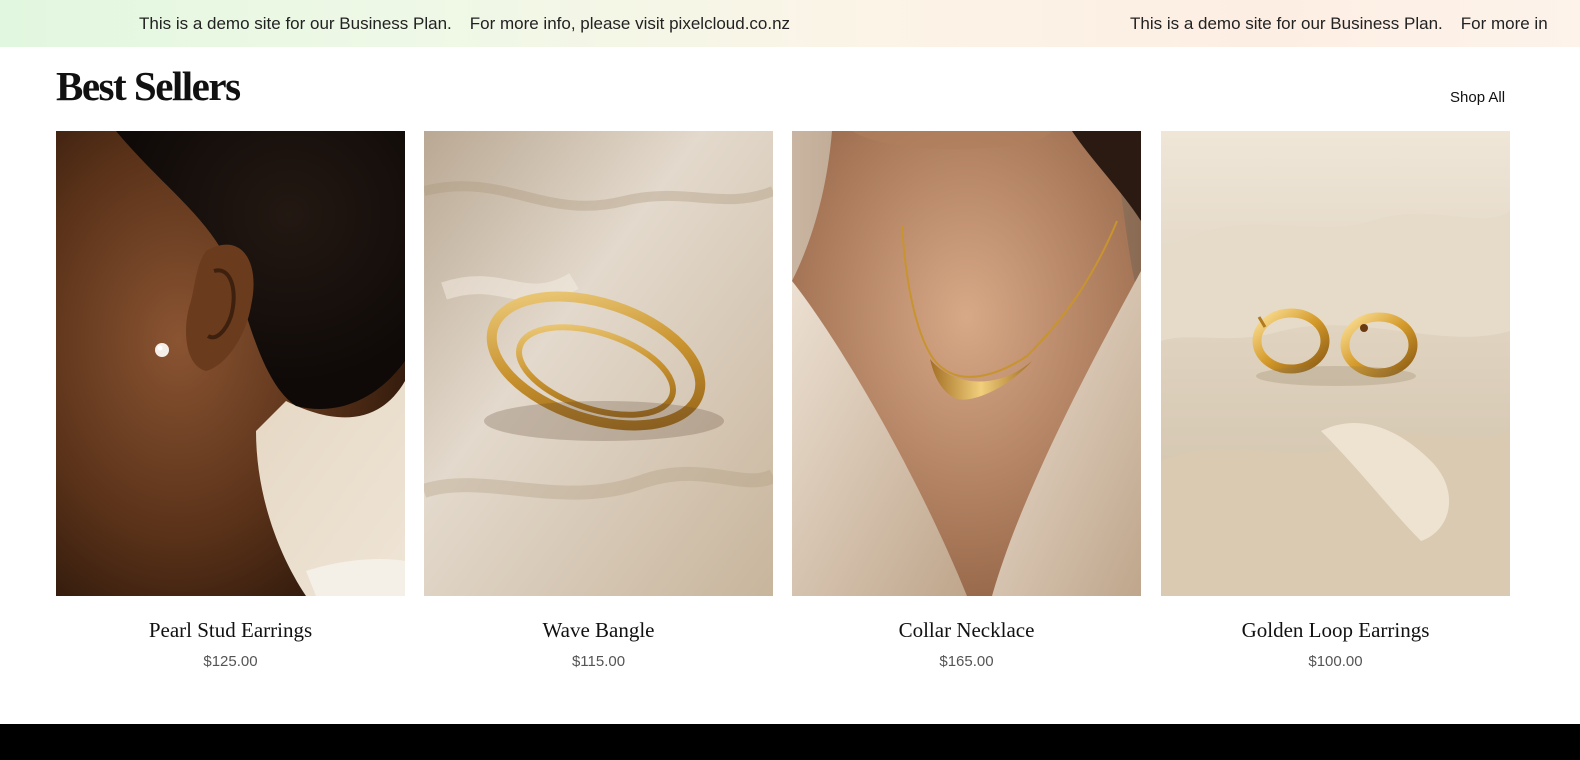  What do you see at coordinates (1335, 630) in the screenshot?
I see `product-name: Golden Loop Earrings` at bounding box center [1335, 630].